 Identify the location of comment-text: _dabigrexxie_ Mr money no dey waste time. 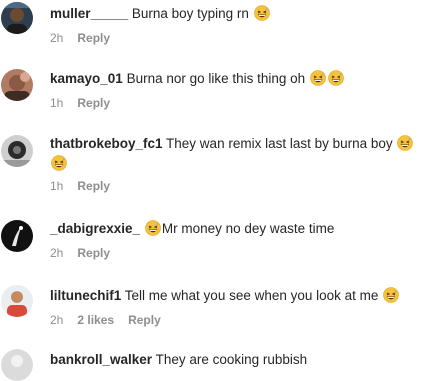
(241, 229).